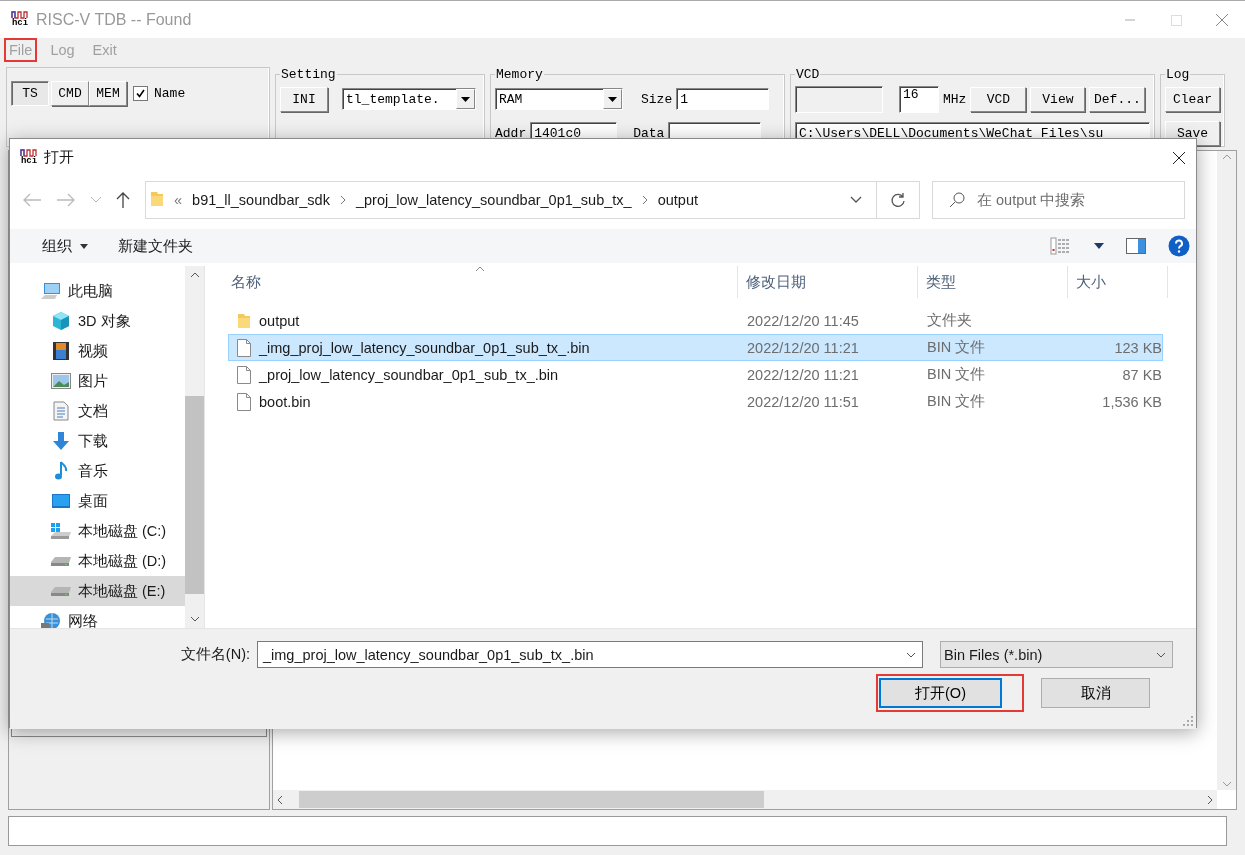 This screenshot has width=1245, height=855. What do you see at coordinates (1058, 99) in the screenshot?
I see `toolbar-button: View` at bounding box center [1058, 99].